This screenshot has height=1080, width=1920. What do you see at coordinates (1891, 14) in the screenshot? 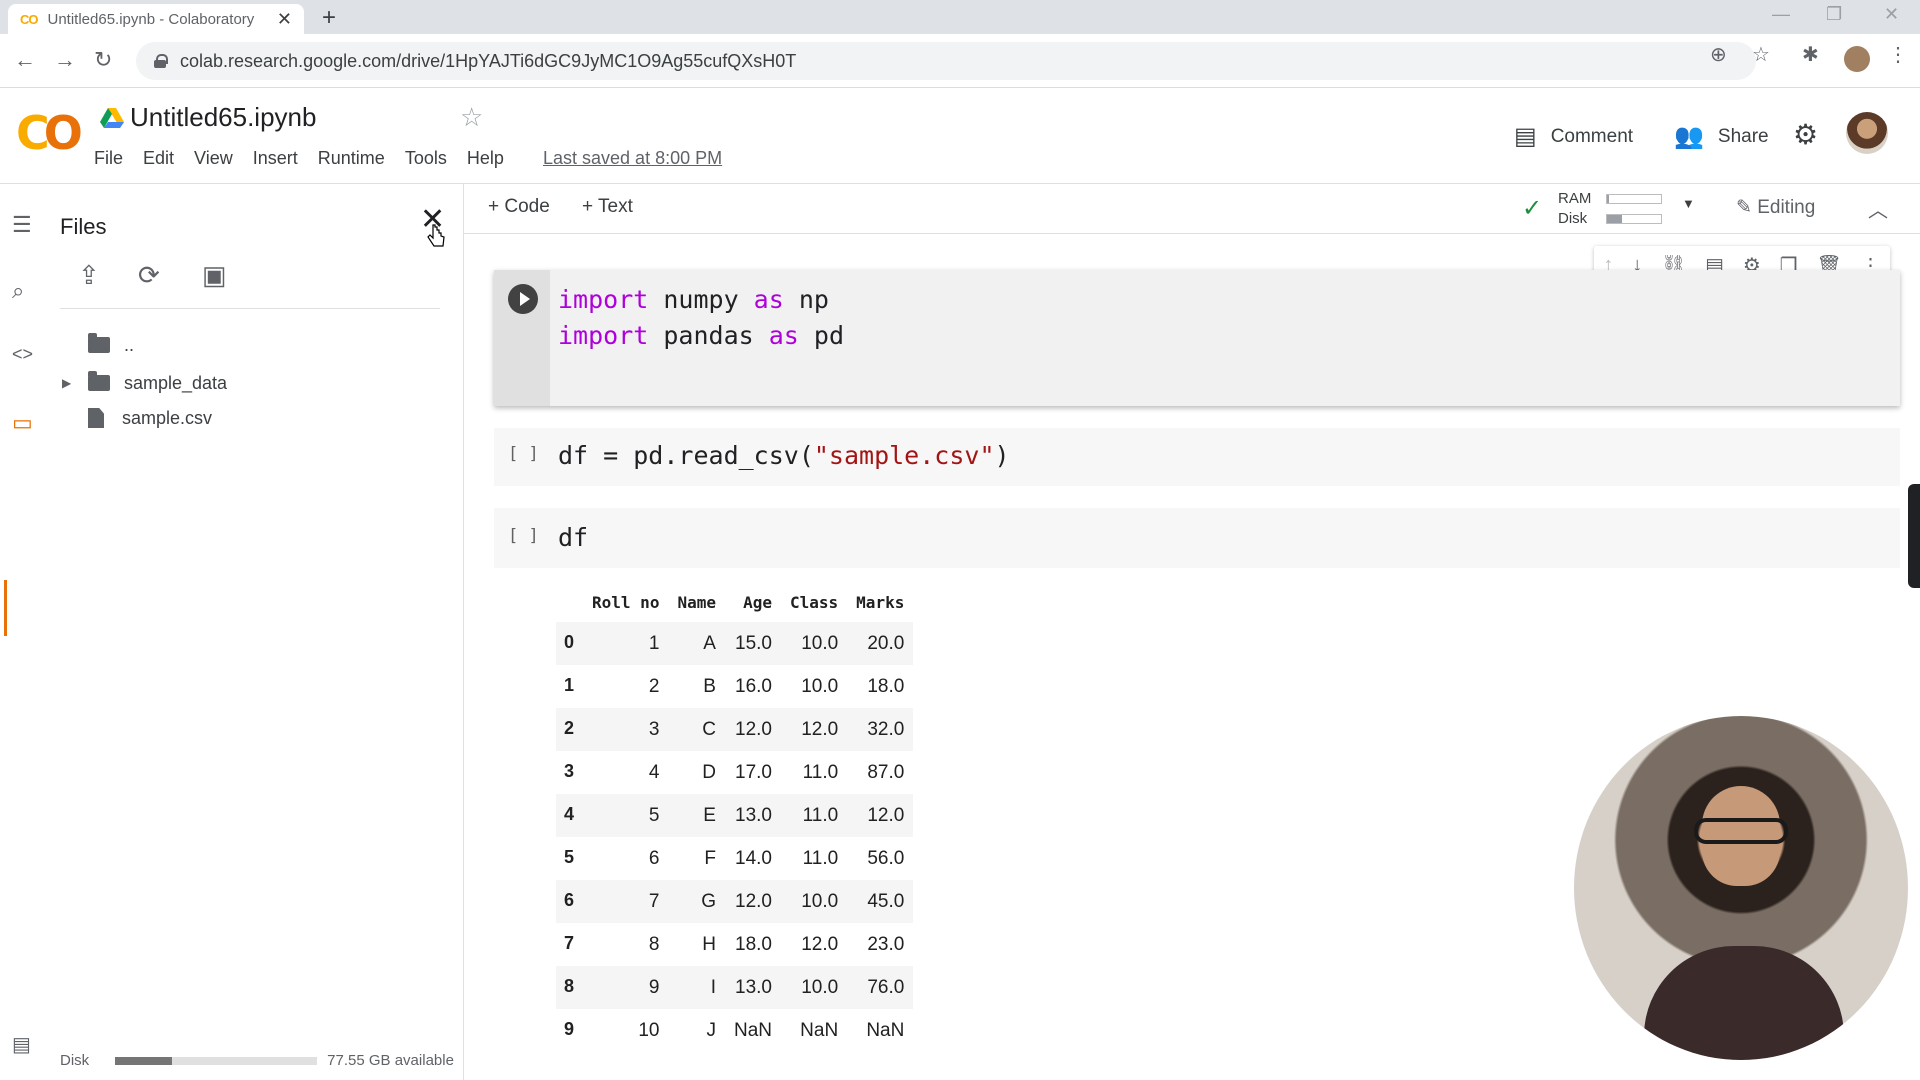
I see `close-window-icon: ✕` at bounding box center [1891, 14].